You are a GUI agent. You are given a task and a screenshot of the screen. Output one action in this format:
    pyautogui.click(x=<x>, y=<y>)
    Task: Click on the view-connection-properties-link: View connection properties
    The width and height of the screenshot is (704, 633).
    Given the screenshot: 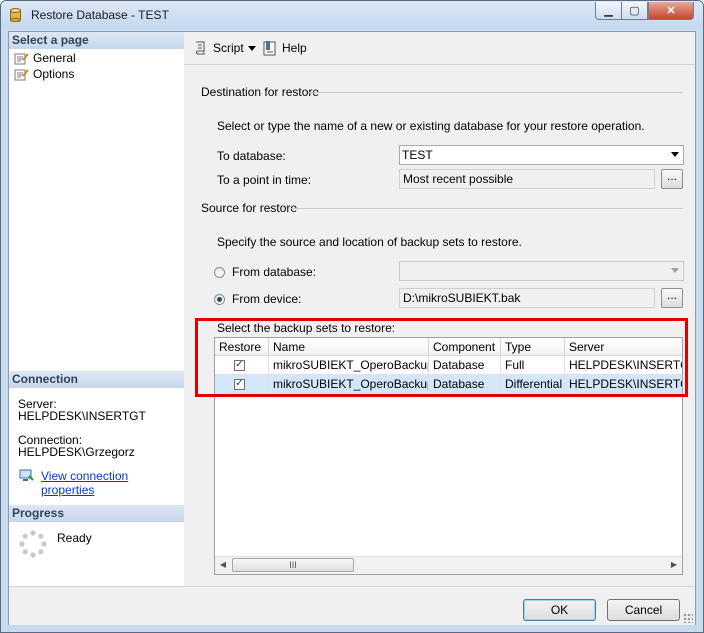 What is the action you would take?
    pyautogui.click(x=112, y=483)
    